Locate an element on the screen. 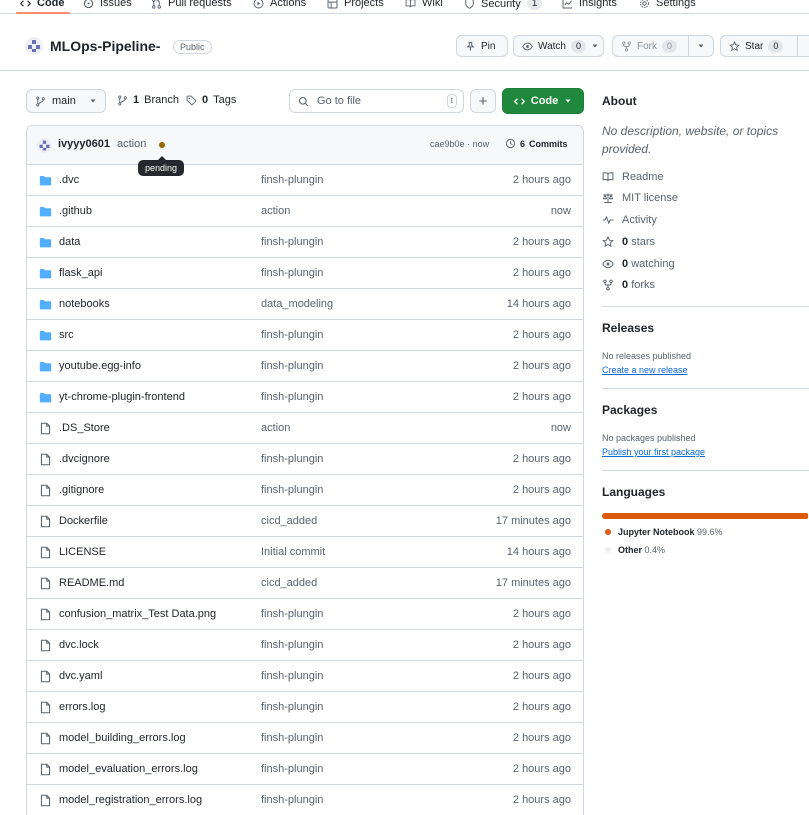 The width and height of the screenshot is (809, 815). file-name: notebooks is located at coordinates (84, 304).